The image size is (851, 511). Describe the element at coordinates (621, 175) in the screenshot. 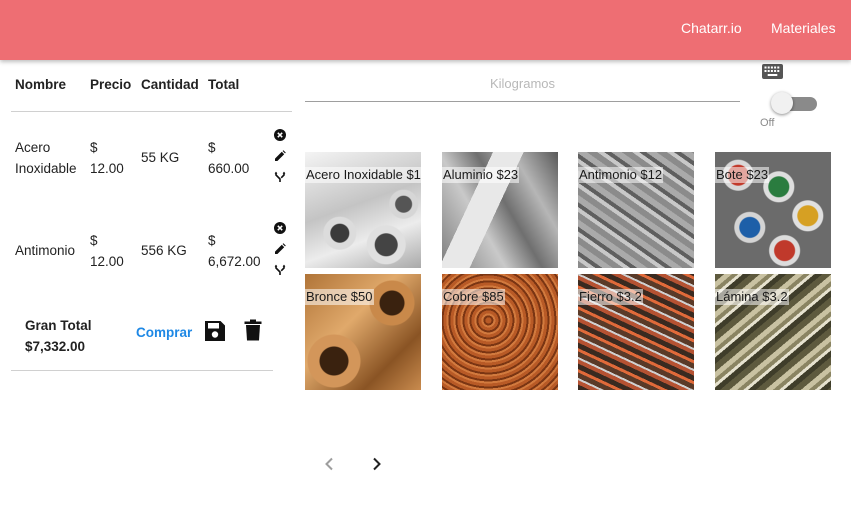

I see `material-caption: Antimonio $12` at that location.